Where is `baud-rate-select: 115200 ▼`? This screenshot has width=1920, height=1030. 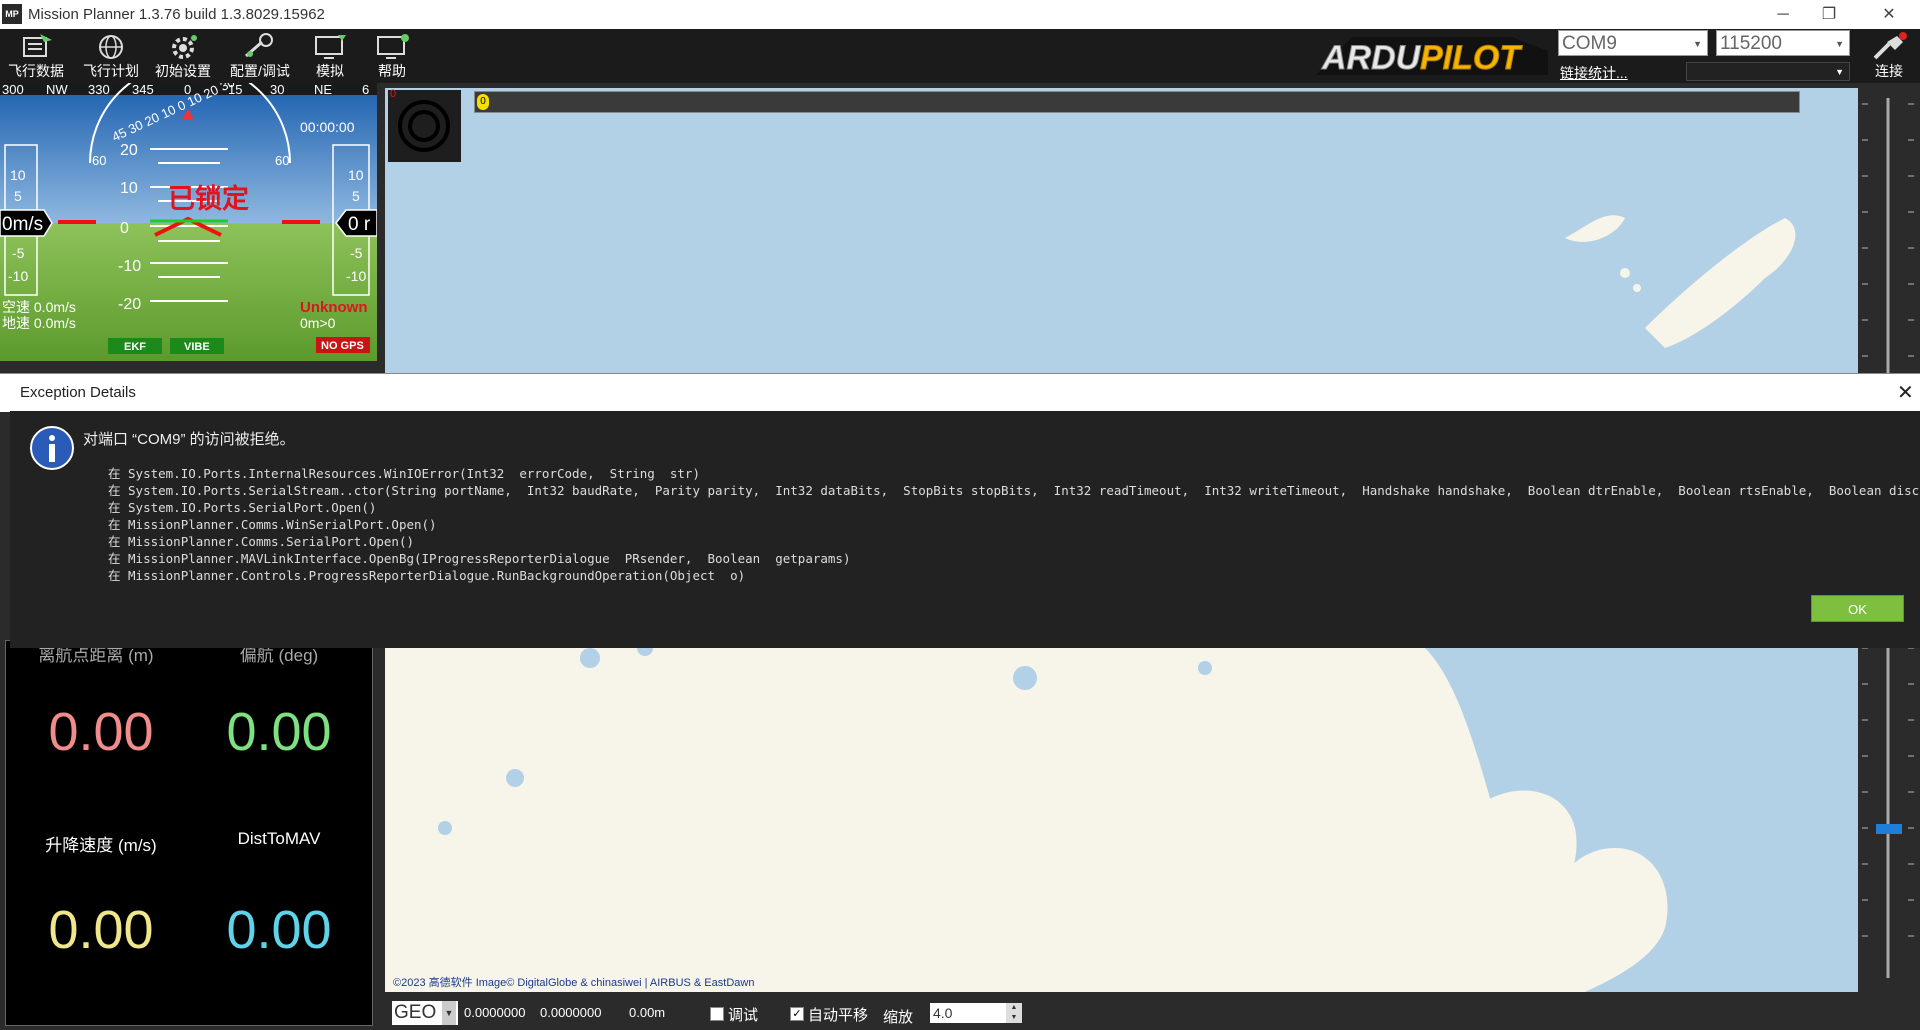 baud-rate-select: 115200 ▼ is located at coordinates (1783, 43).